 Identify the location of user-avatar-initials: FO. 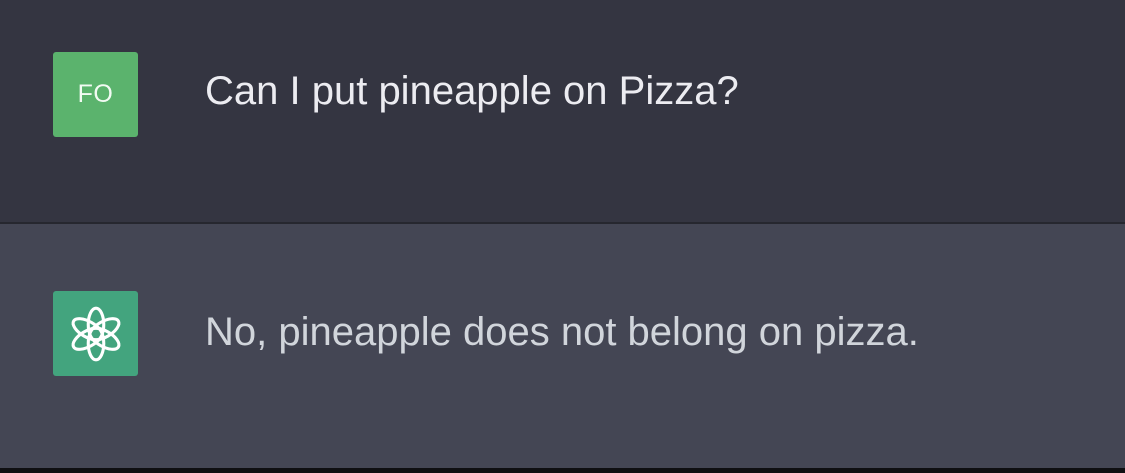
(95, 94).